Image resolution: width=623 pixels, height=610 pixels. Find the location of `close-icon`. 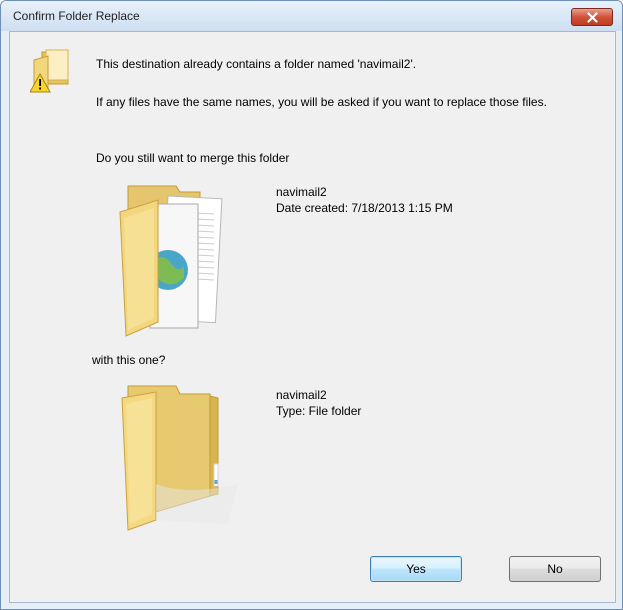

close-icon is located at coordinates (592, 17).